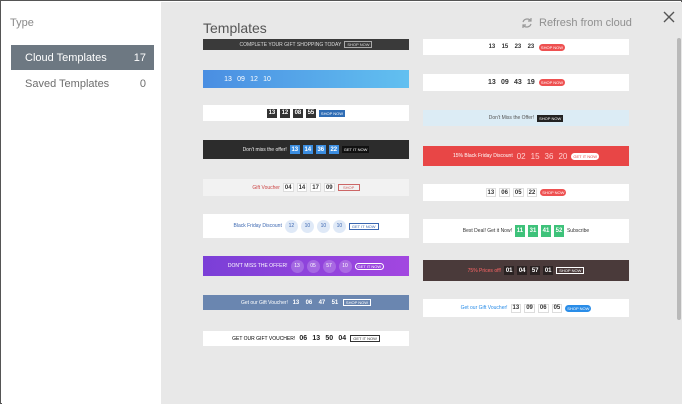 This screenshot has height=404, width=682. What do you see at coordinates (22, 23) in the screenshot?
I see `sidebar-heading: Type` at bounding box center [22, 23].